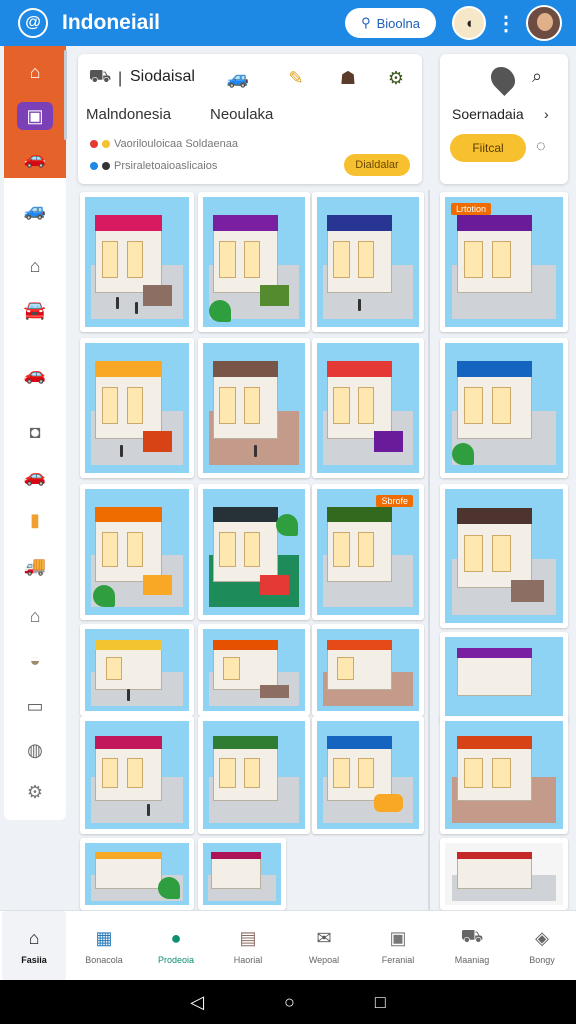  I want to click on store-tag-badge: Lrtotion, so click(471, 209).